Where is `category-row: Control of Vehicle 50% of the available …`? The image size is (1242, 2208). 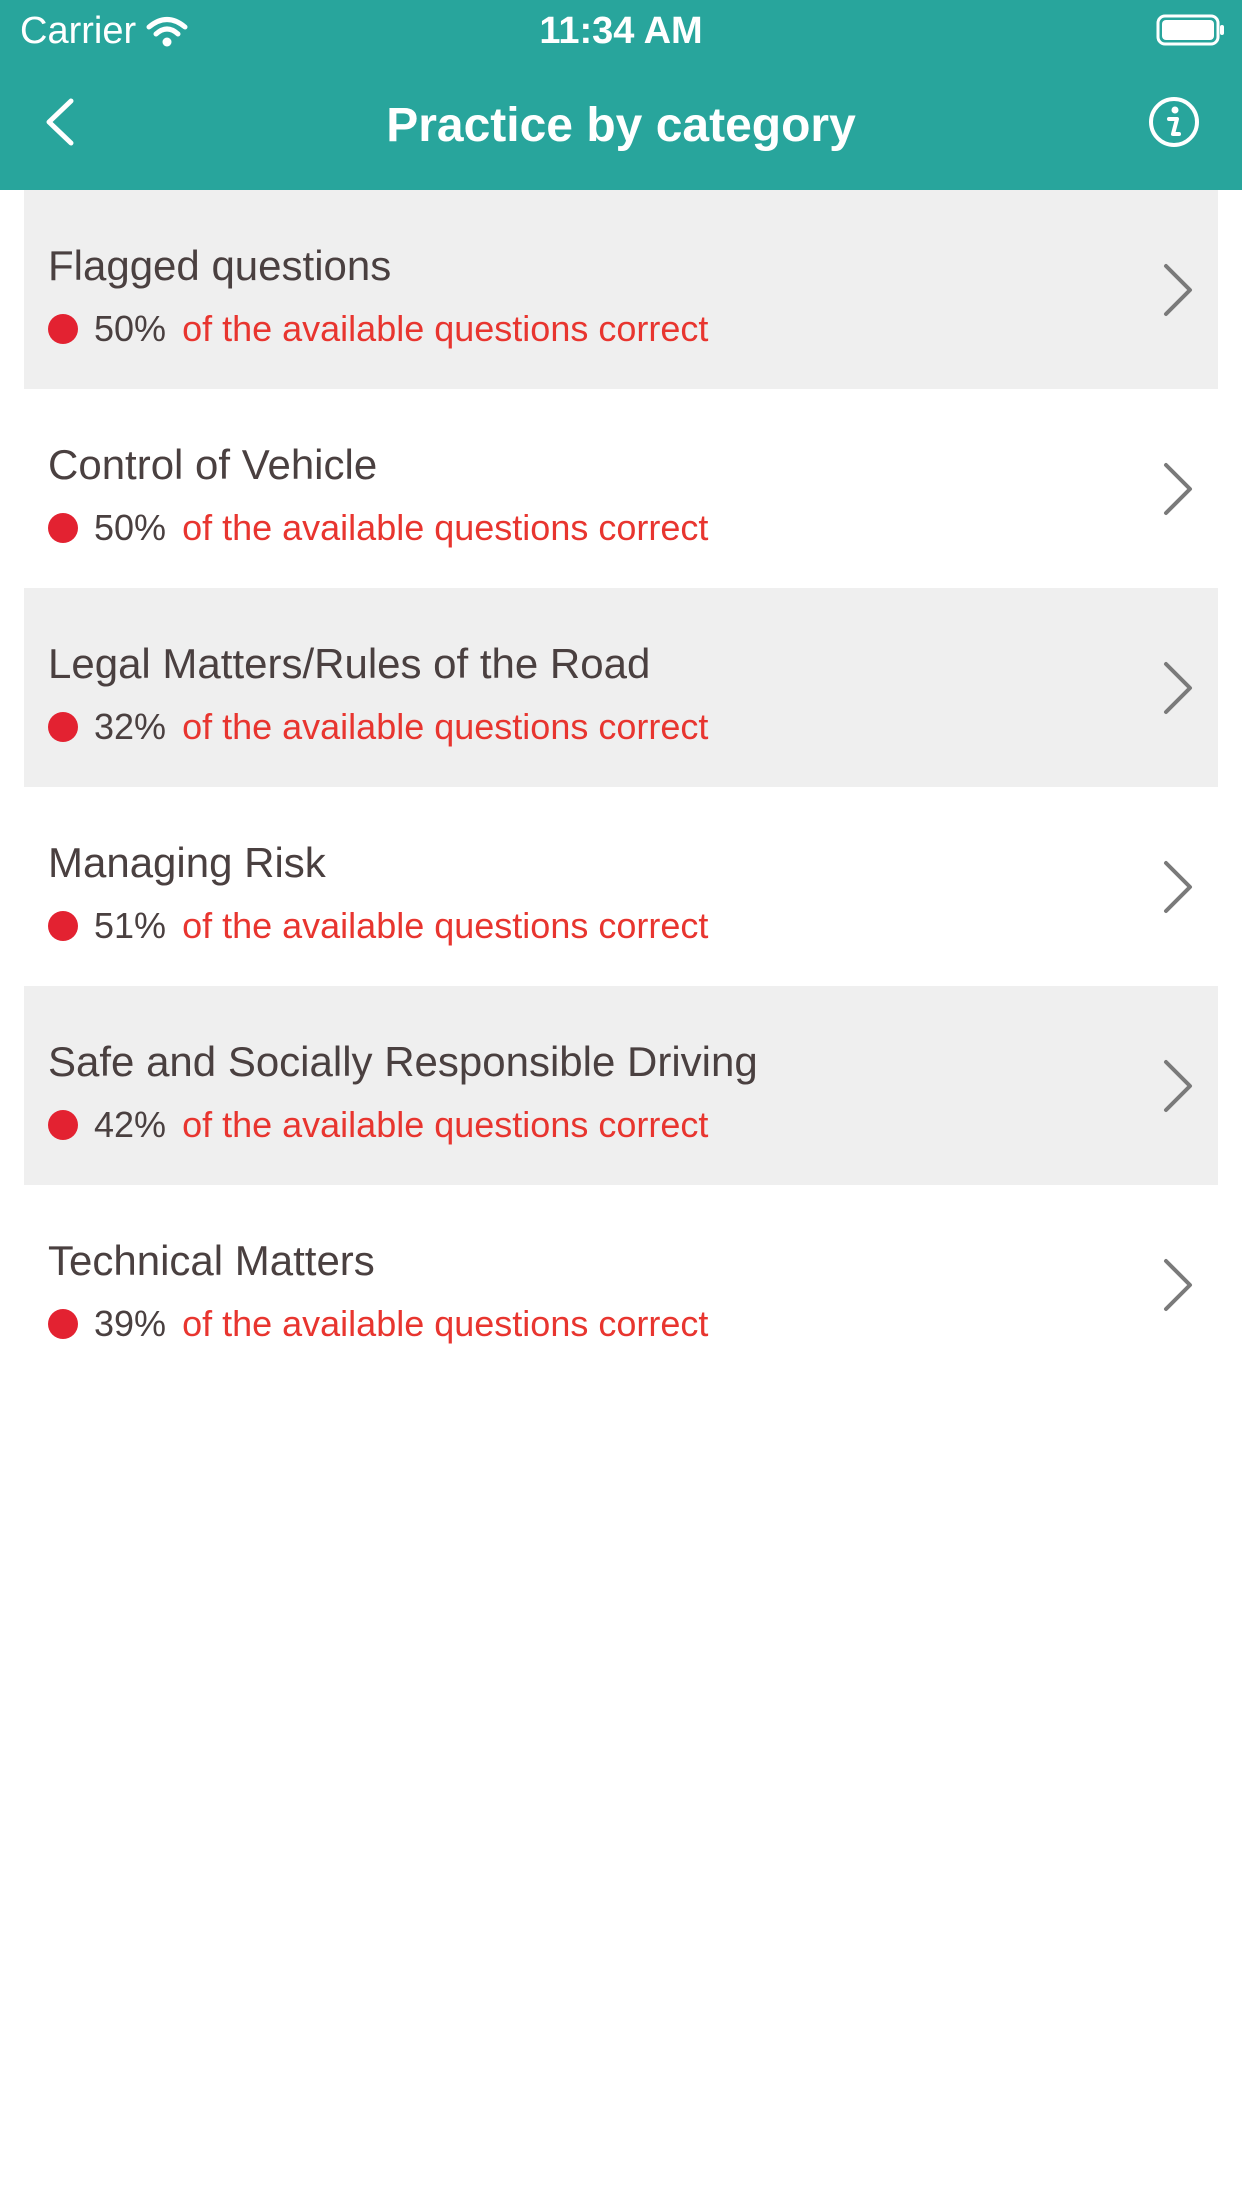 category-row: Control of Vehicle 50% of the available … is located at coordinates (621, 488).